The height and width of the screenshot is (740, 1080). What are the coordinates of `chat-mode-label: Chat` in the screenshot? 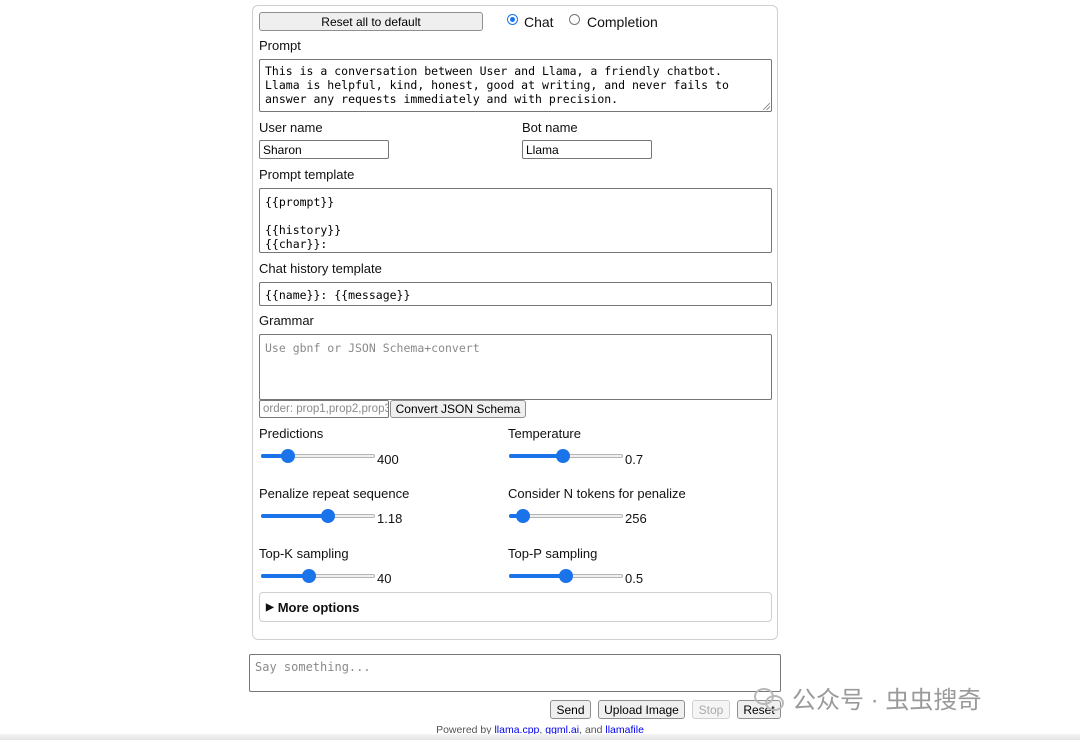 It's located at (539, 22).